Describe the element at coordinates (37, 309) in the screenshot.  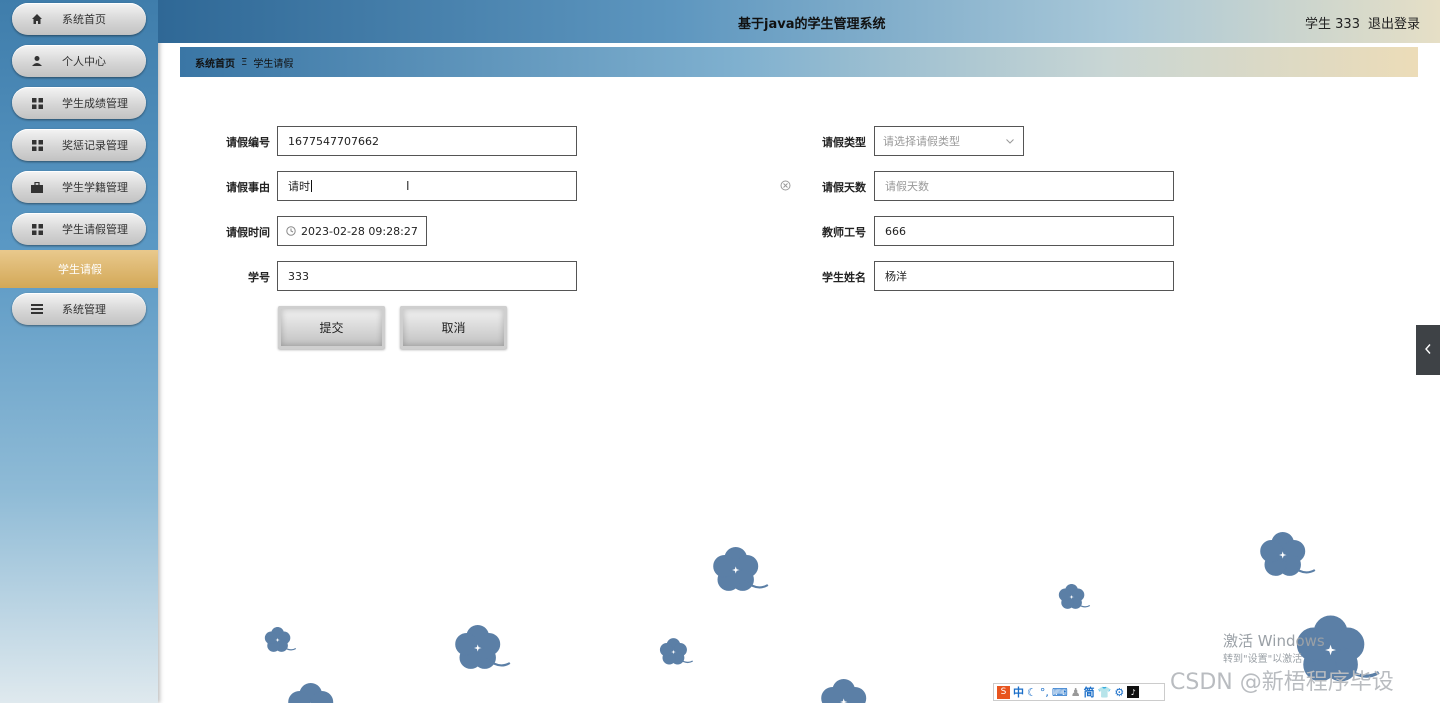
I see `list-icon` at that location.